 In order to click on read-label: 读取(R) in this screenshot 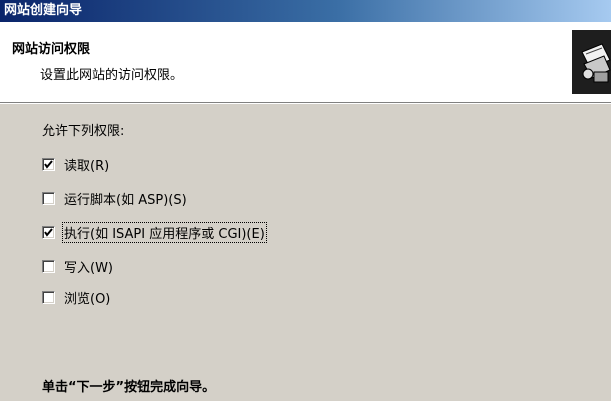, I will do `click(87, 166)`.